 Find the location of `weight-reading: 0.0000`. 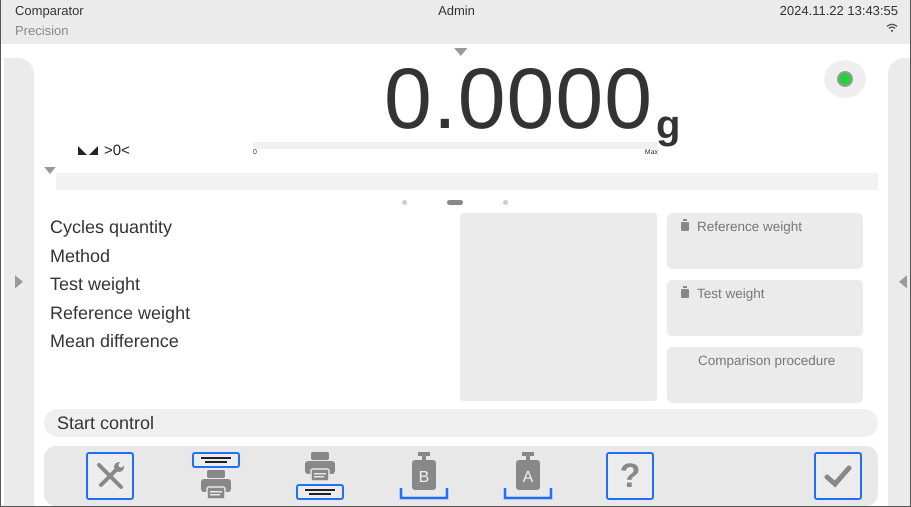

weight-reading: 0.0000 is located at coordinates (519, 99).